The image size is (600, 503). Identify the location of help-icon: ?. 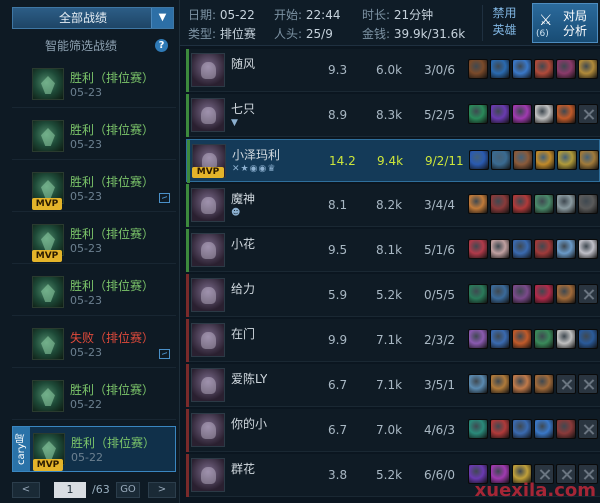
(161, 45).